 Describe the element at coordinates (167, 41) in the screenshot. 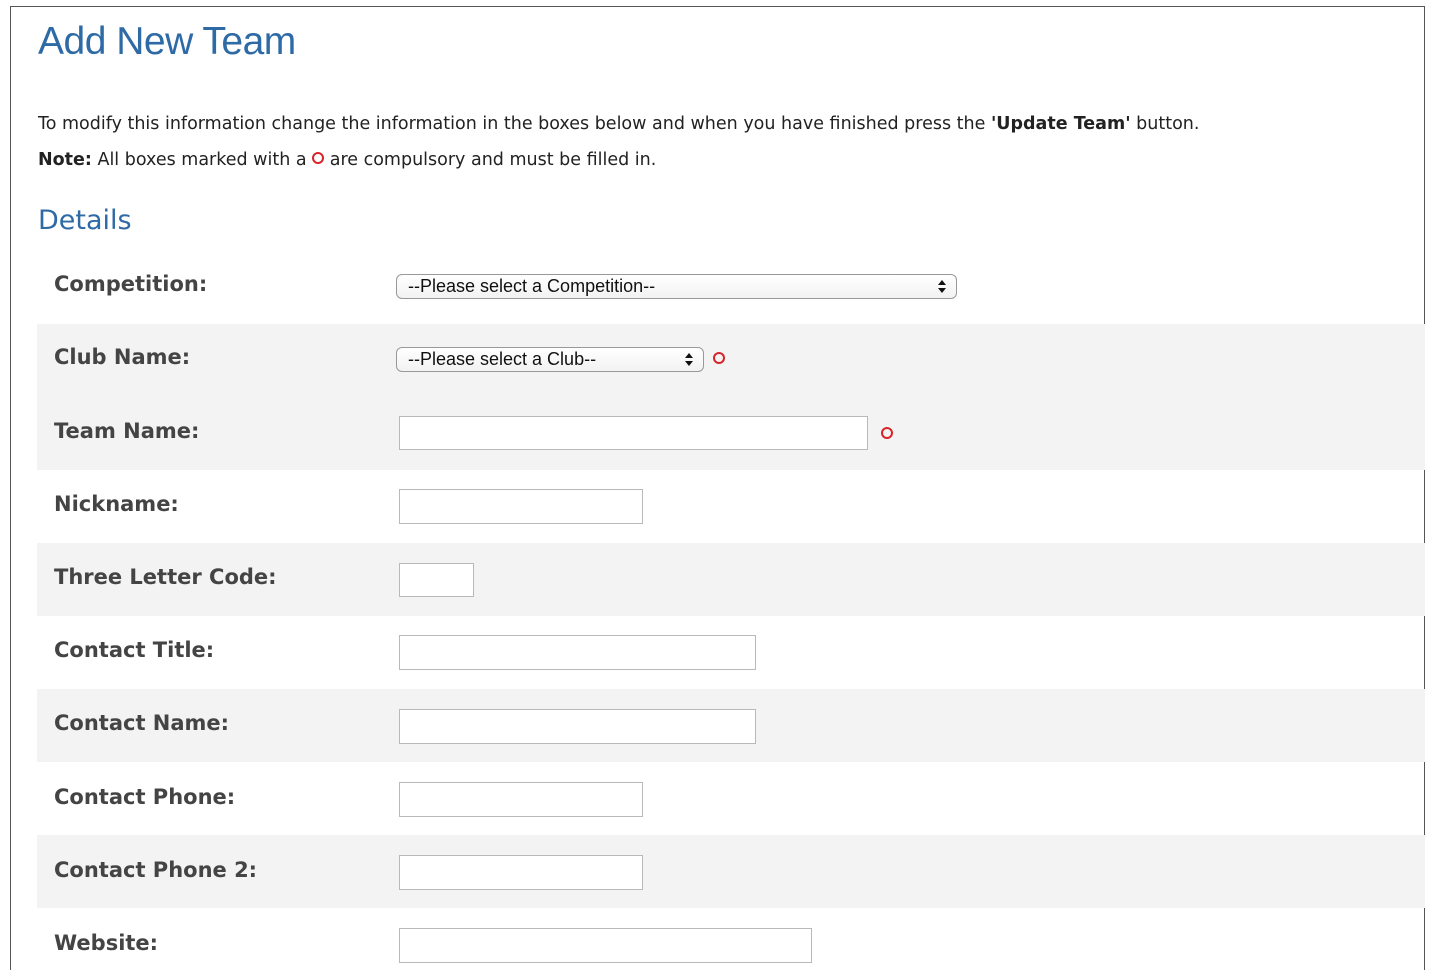

I see `page-title: Add New Team` at that location.